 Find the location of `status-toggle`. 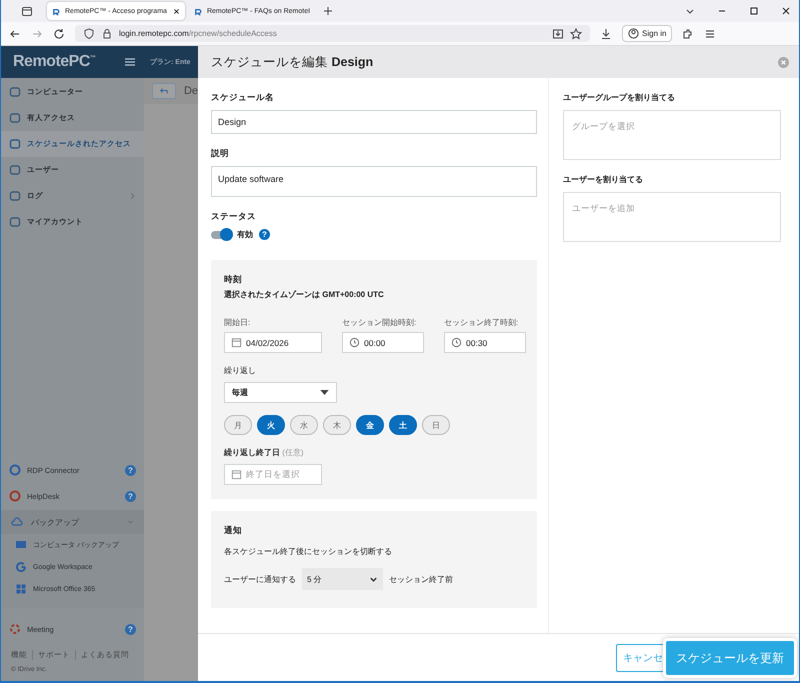

status-toggle is located at coordinates (221, 234).